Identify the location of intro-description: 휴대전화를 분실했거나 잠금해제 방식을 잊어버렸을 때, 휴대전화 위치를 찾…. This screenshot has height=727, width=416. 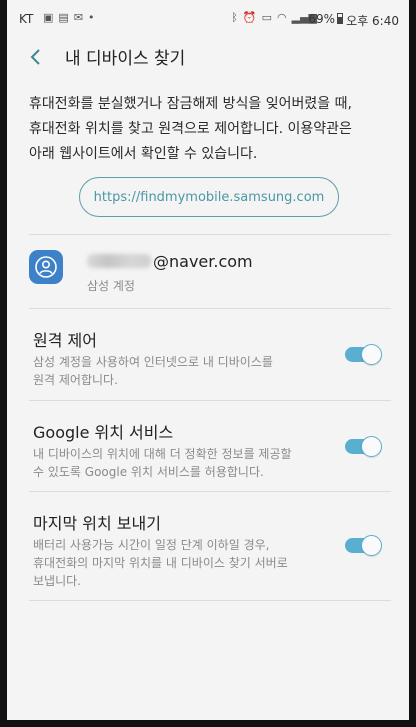
(190, 129).